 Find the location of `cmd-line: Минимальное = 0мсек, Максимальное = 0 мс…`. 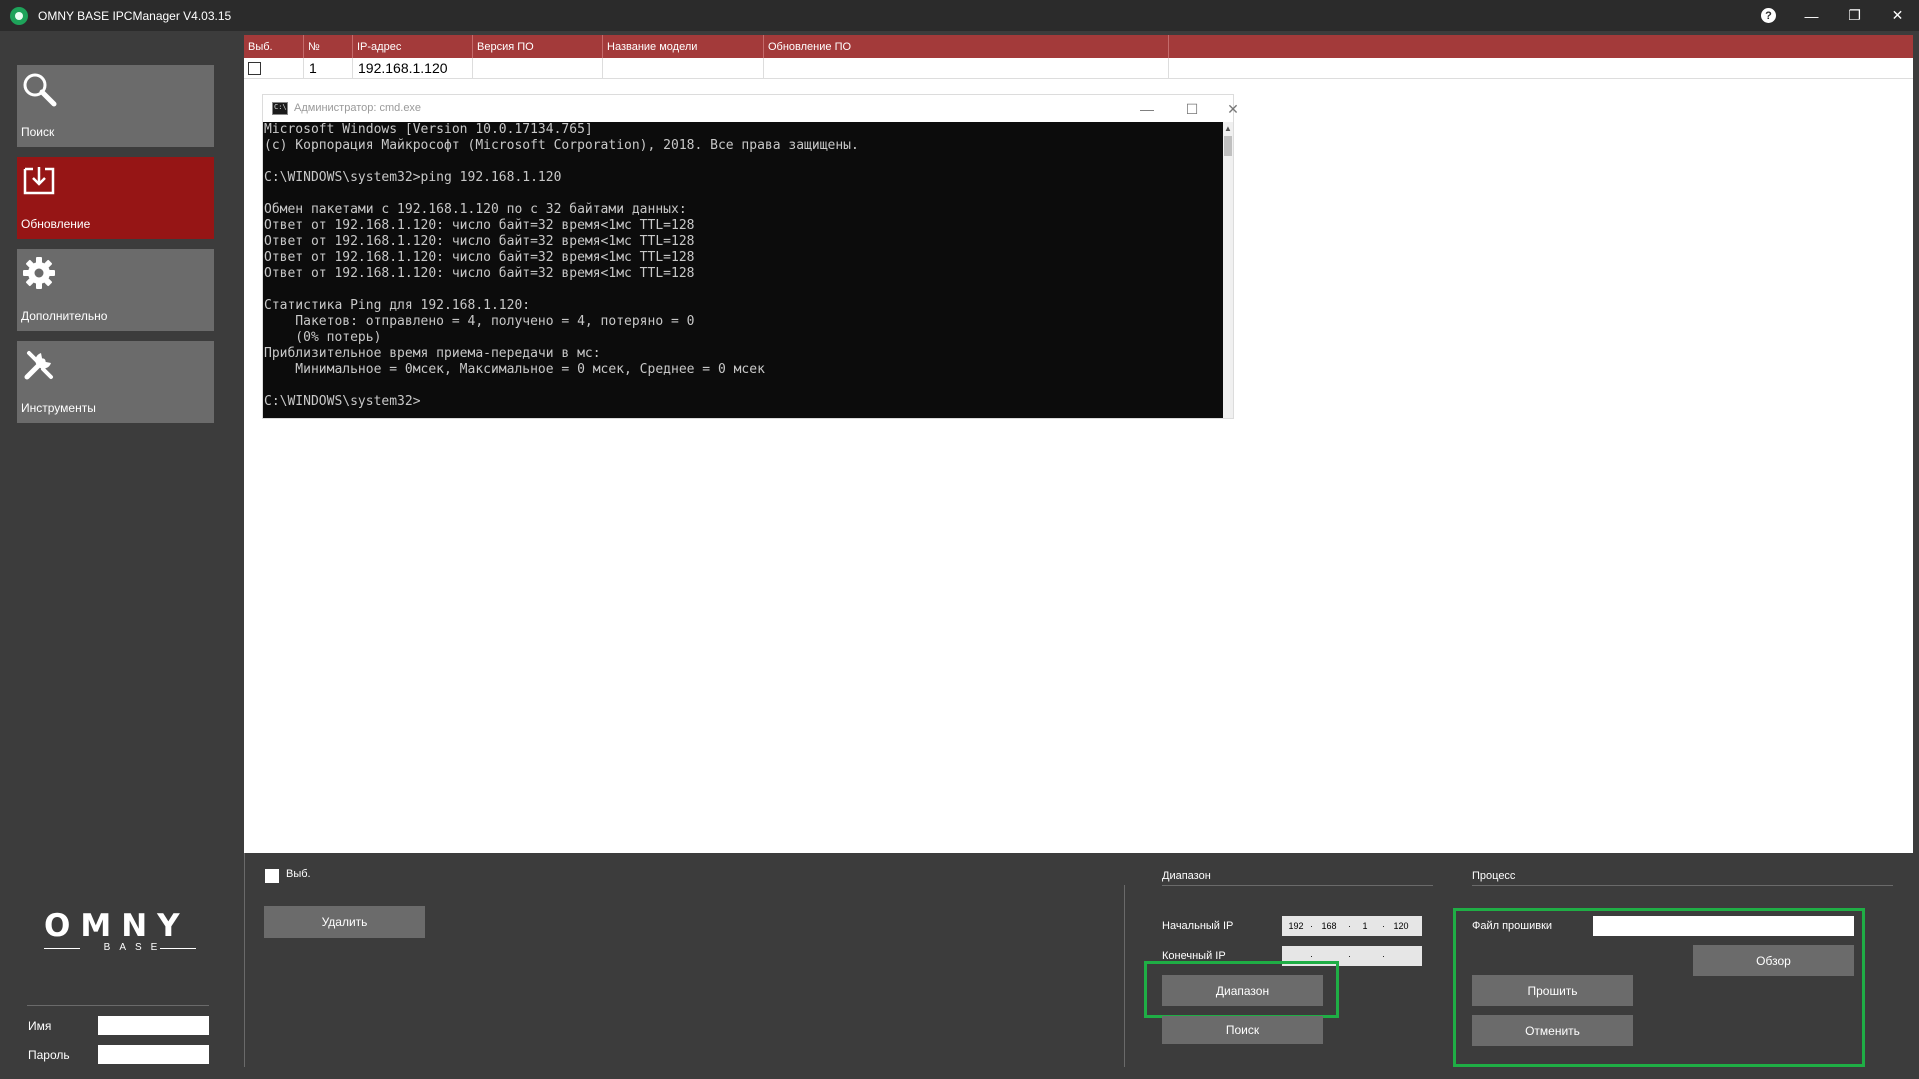

cmd-line: Минимальное = 0мсек, Максимальное = 0 мс… is located at coordinates (514, 369).